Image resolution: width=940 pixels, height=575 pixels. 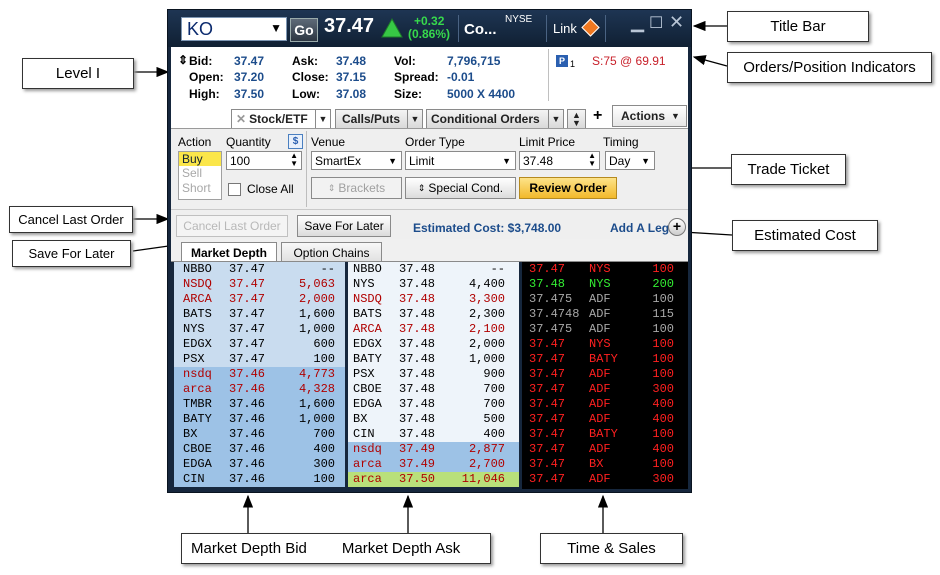 What do you see at coordinates (183, 60) in the screenshot?
I see `sort-arrows-icon: ⇕` at bounding box center [183, 60].